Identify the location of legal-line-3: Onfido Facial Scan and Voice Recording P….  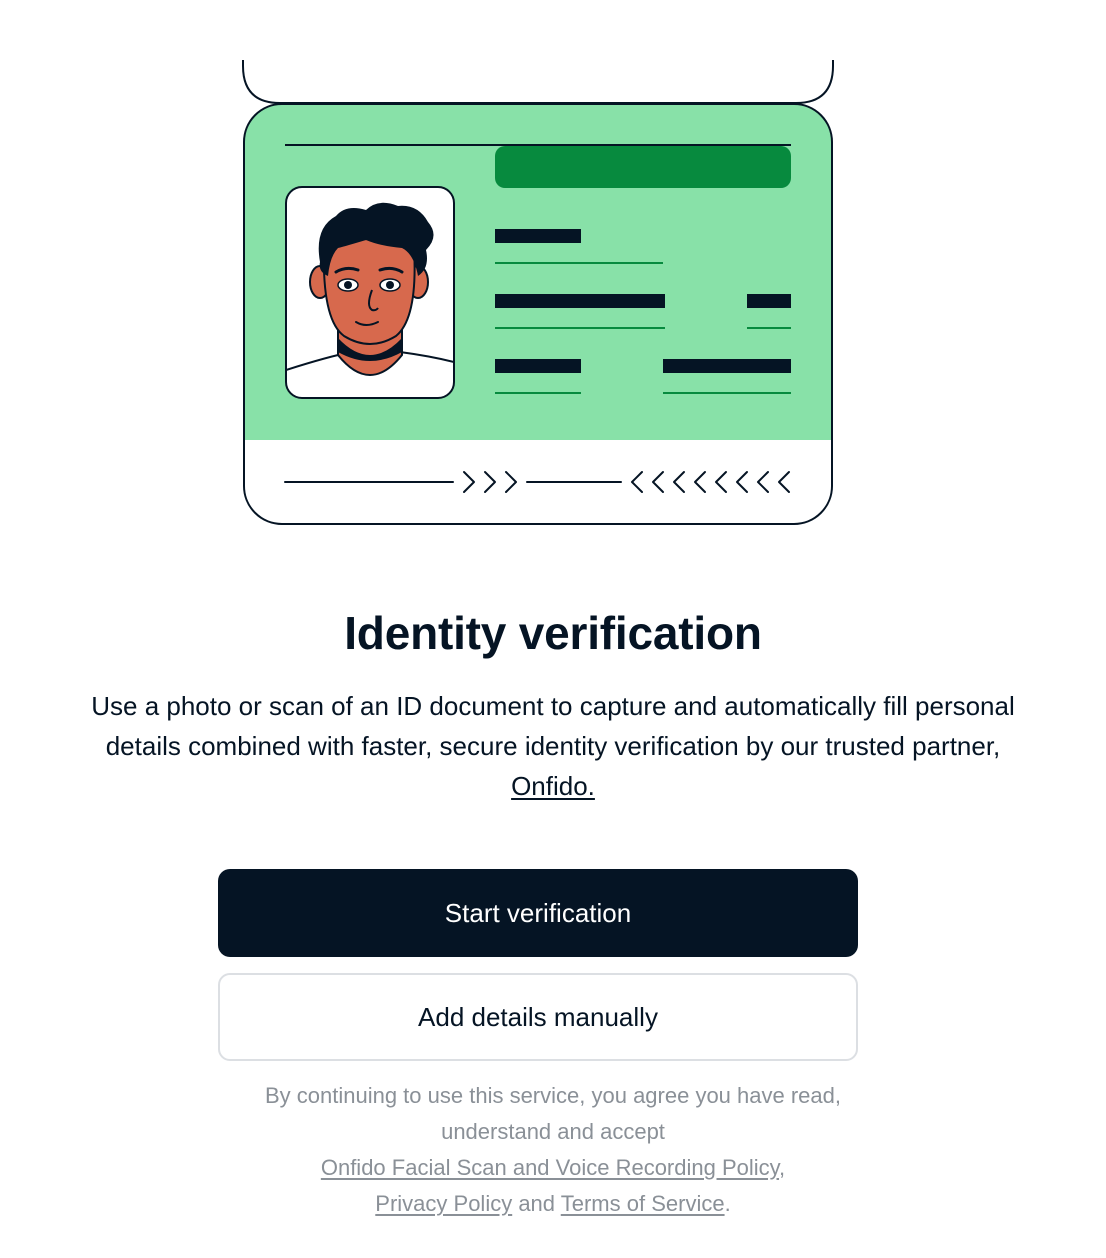
(553, 1168).